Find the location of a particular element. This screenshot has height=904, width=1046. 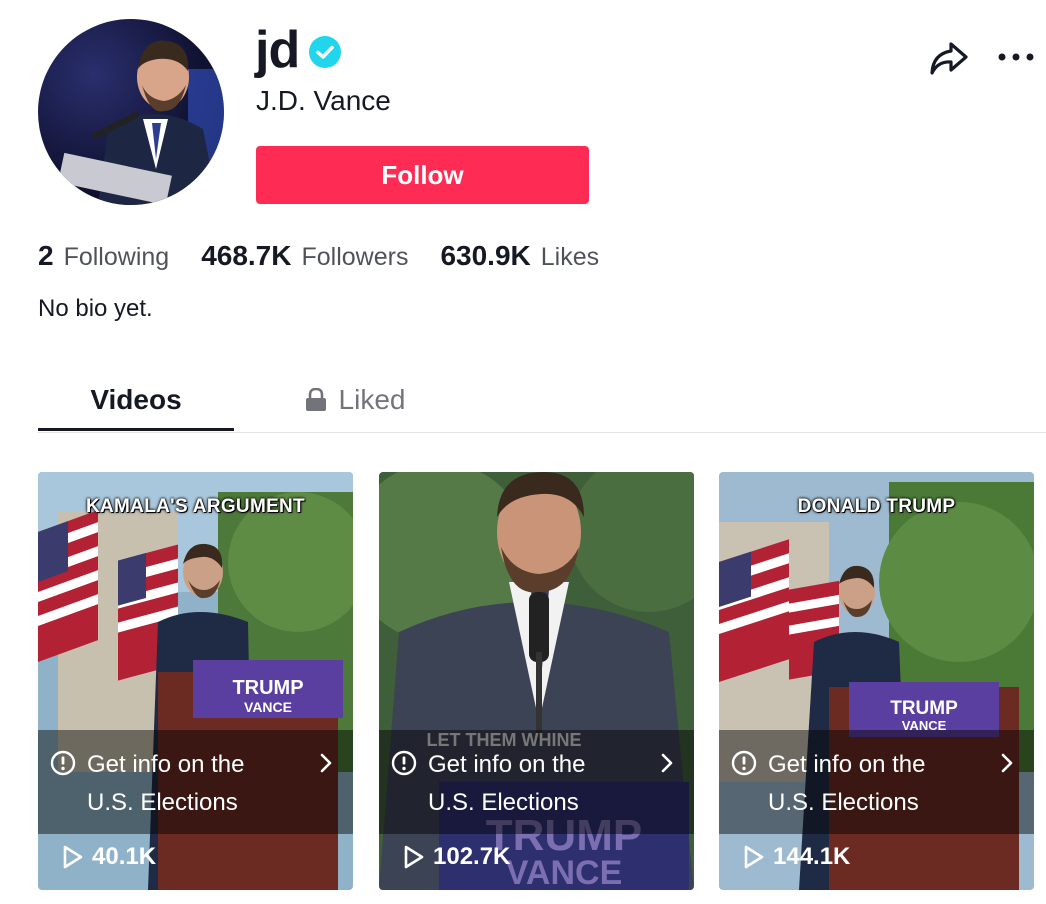

stat-following: 2 Following is located at coordinates (103, 256).